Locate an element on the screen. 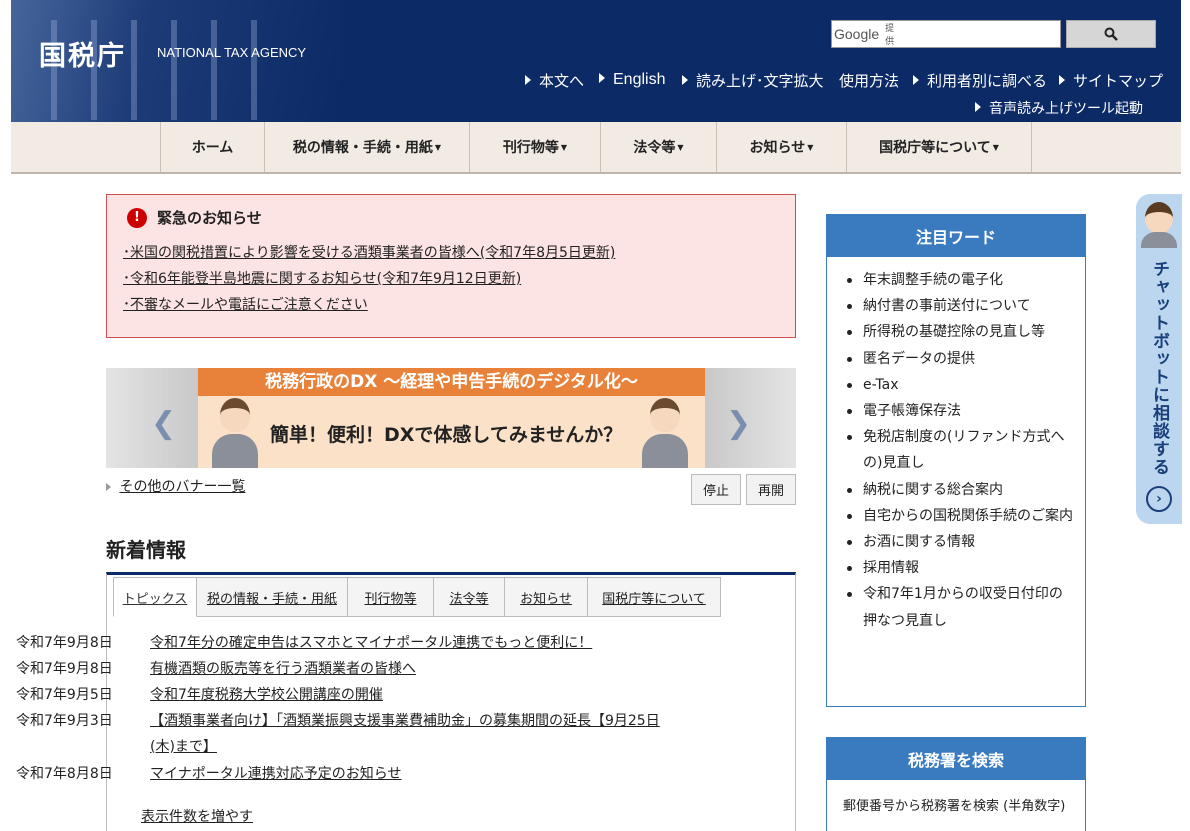  news-item: 令和7年8月8日 マイナポータル連携対応予定のお知らせ is located at coordinates (343, 774).